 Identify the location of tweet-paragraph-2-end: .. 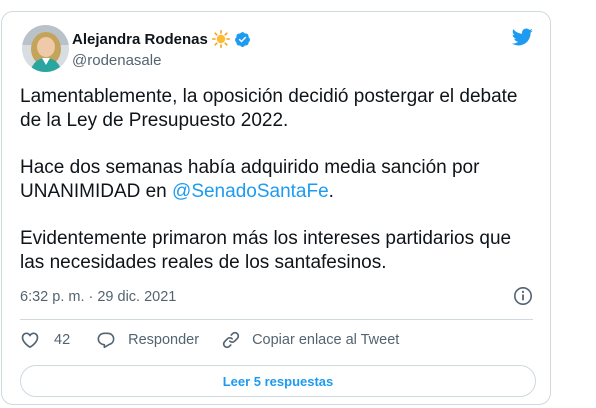
(331, 191).